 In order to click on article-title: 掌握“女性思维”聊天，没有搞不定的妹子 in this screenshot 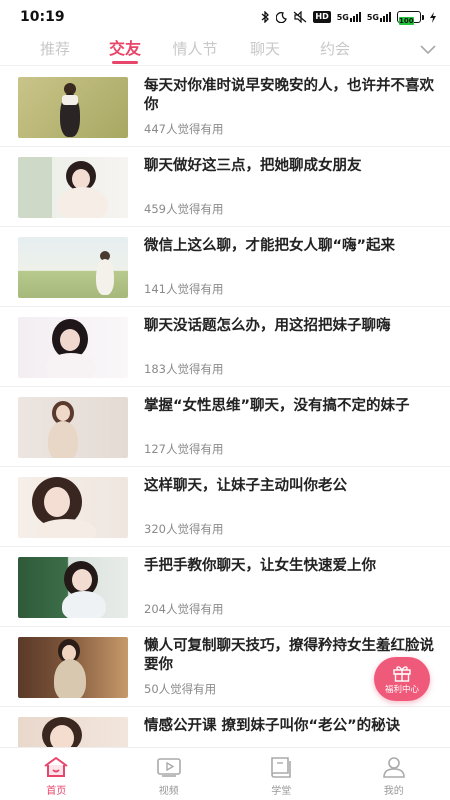, I will do `click(277, 406)`.